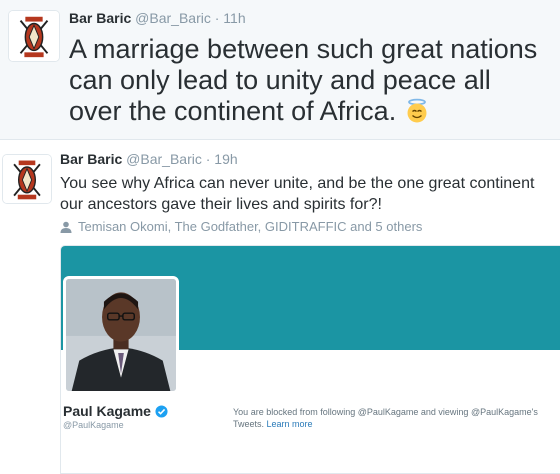 The width and height of the screenshot is (560, 474). I want to click on verified-badge-icon, so click(161, 411).